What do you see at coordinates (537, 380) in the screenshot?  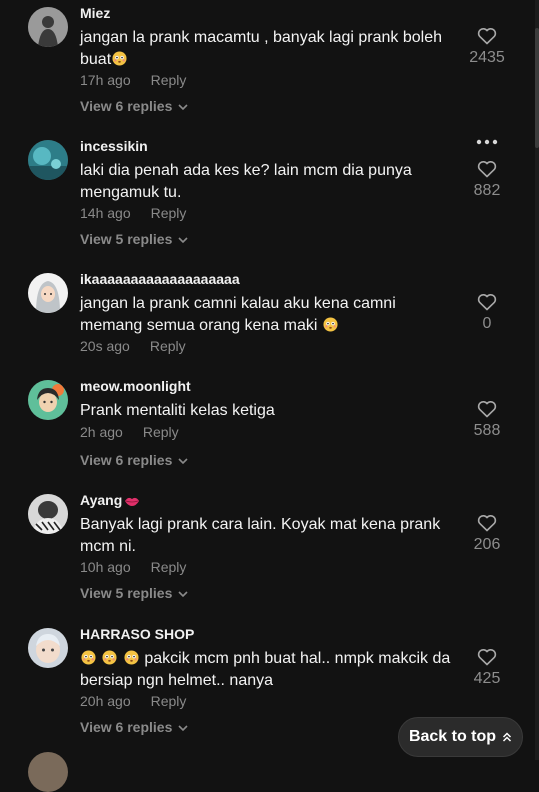 I see `scrollbar` at bounding box center [537, 380].